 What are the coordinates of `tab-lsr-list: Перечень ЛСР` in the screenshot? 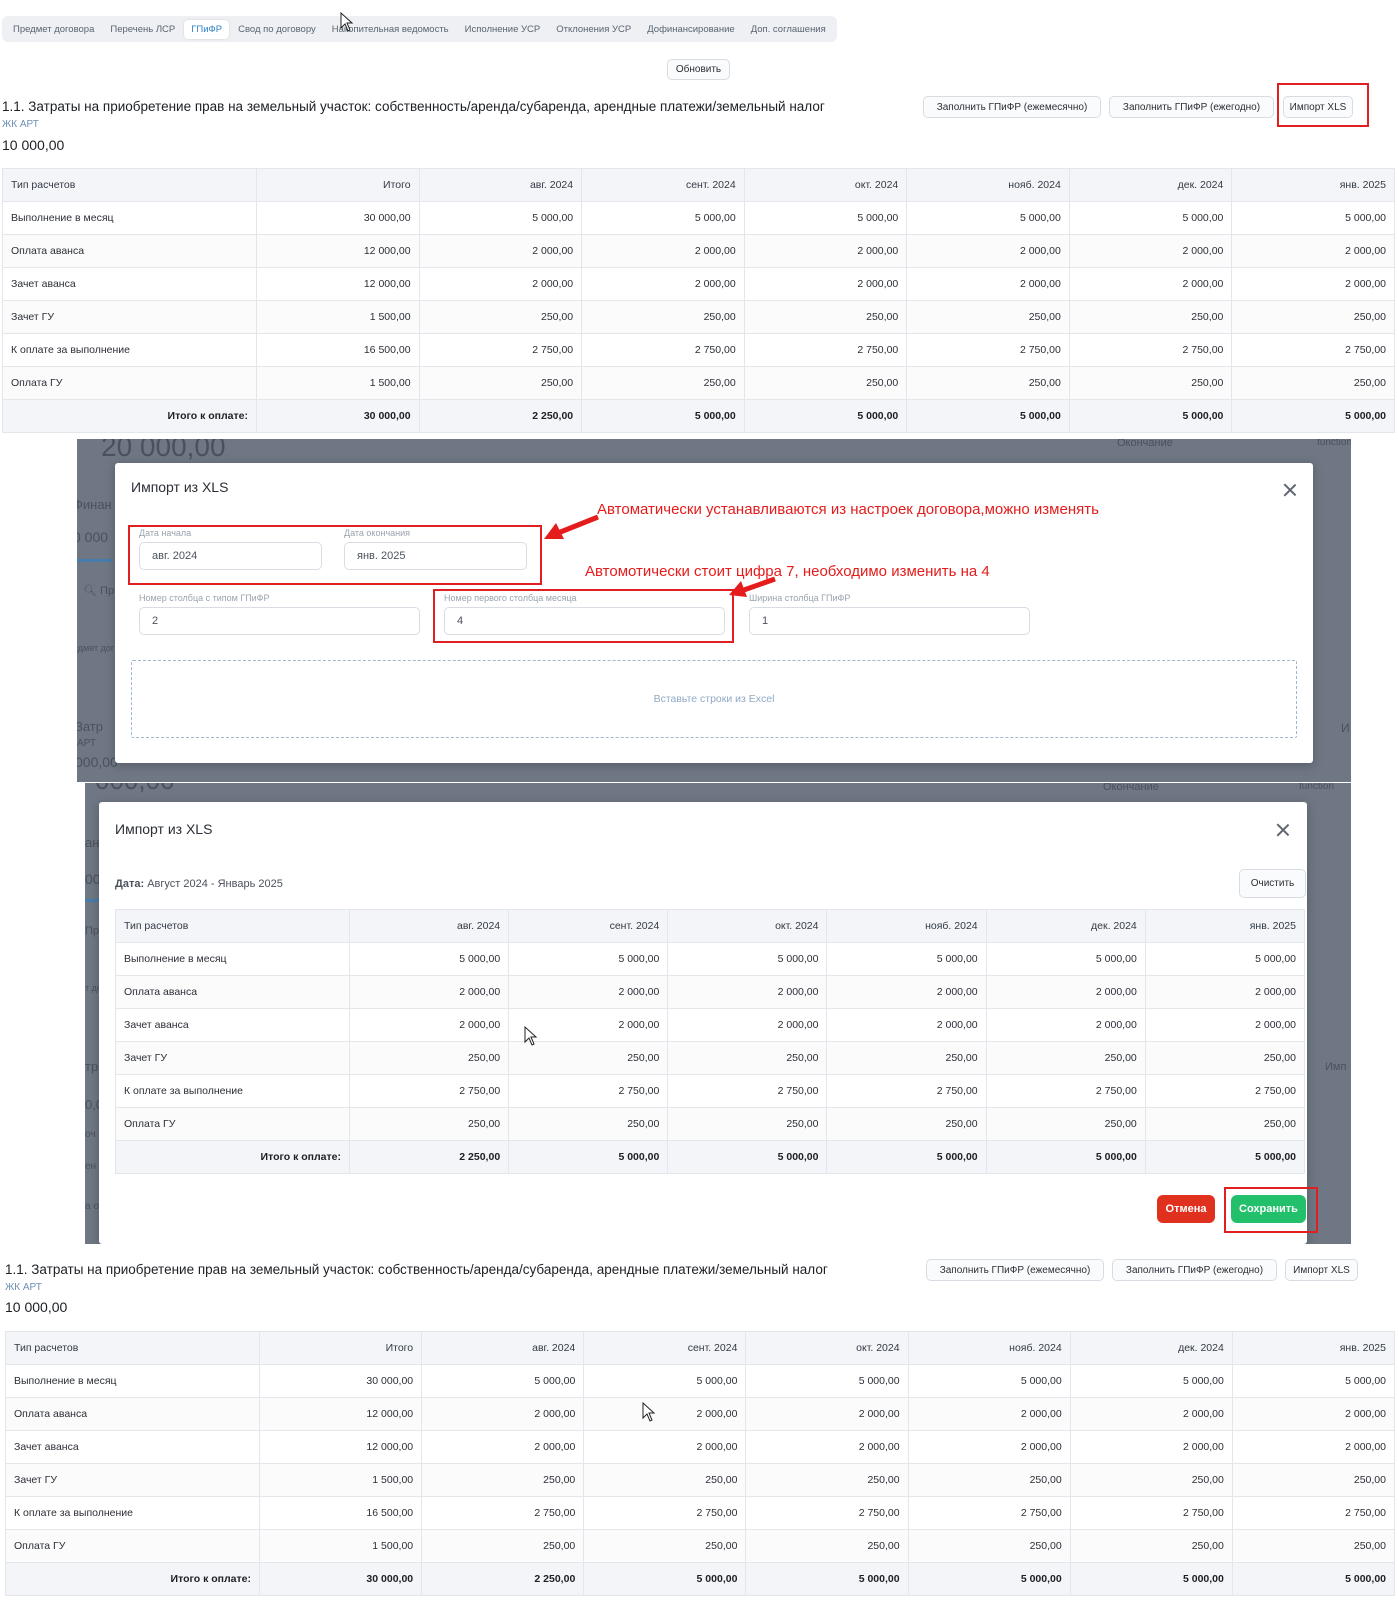 It's located at (142, 29).